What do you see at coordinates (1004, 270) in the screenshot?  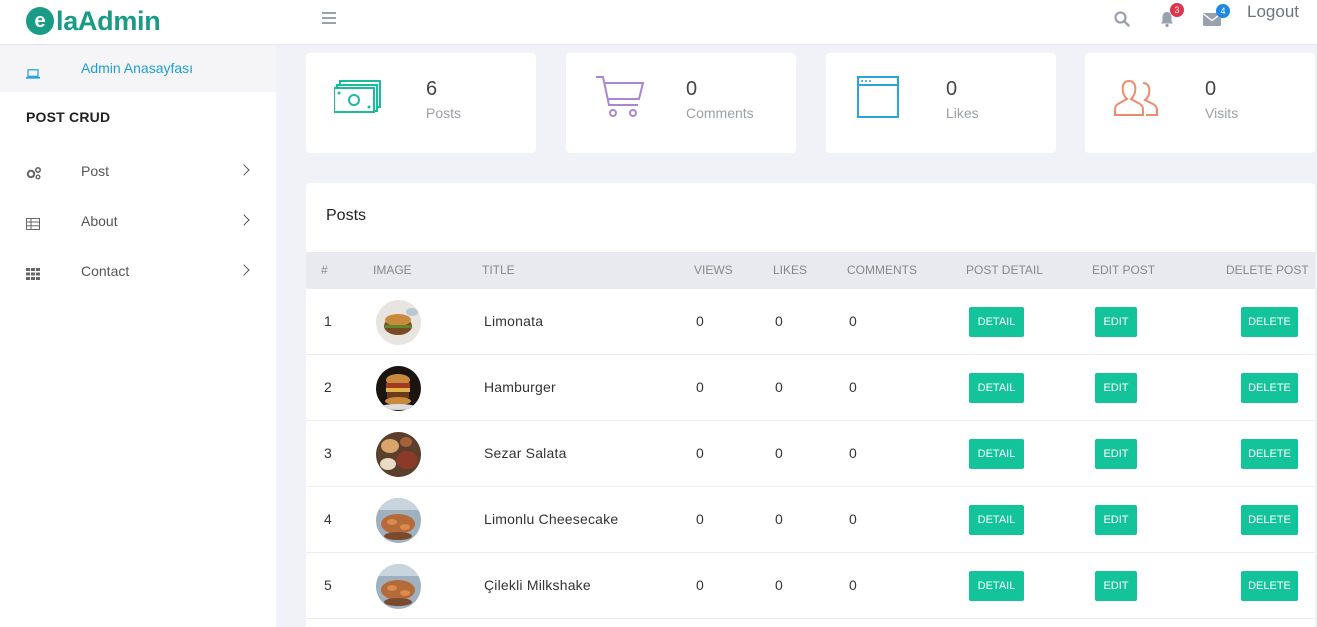 I see `column-header: POST DETAIL` at bounding box center [1004, 270].